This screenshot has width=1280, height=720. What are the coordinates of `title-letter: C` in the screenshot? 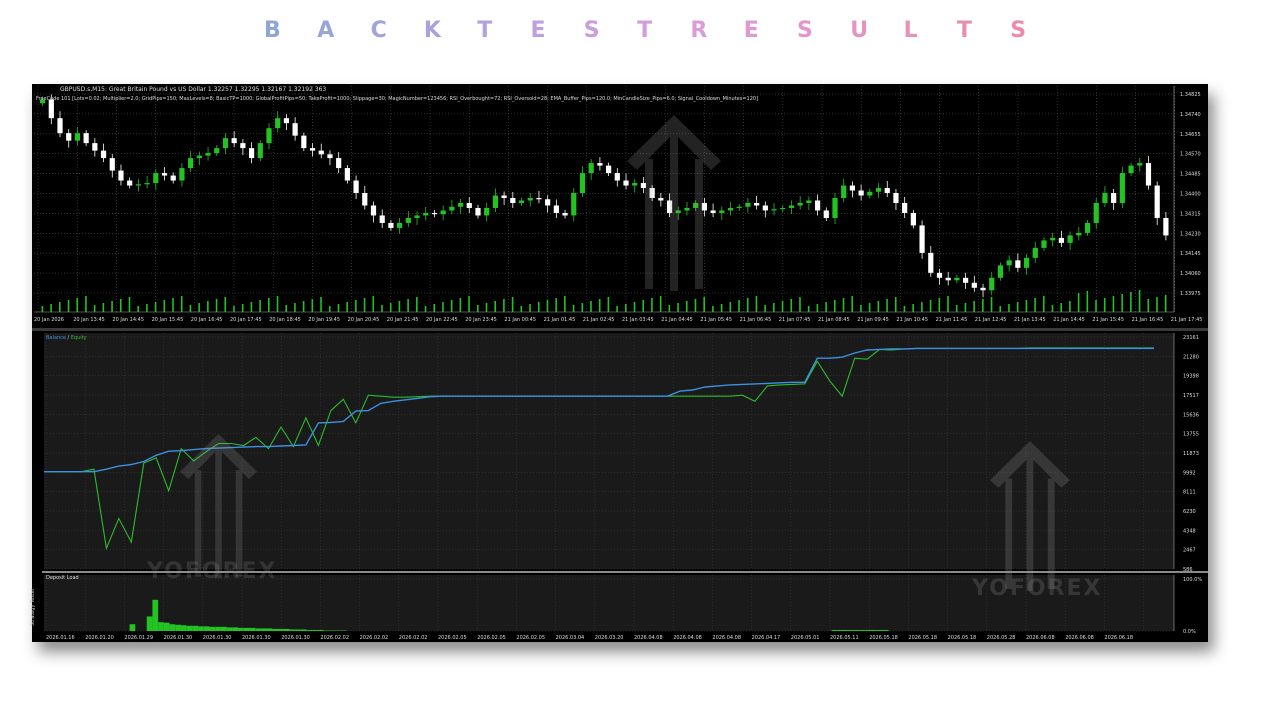 It's located at (378, 30).